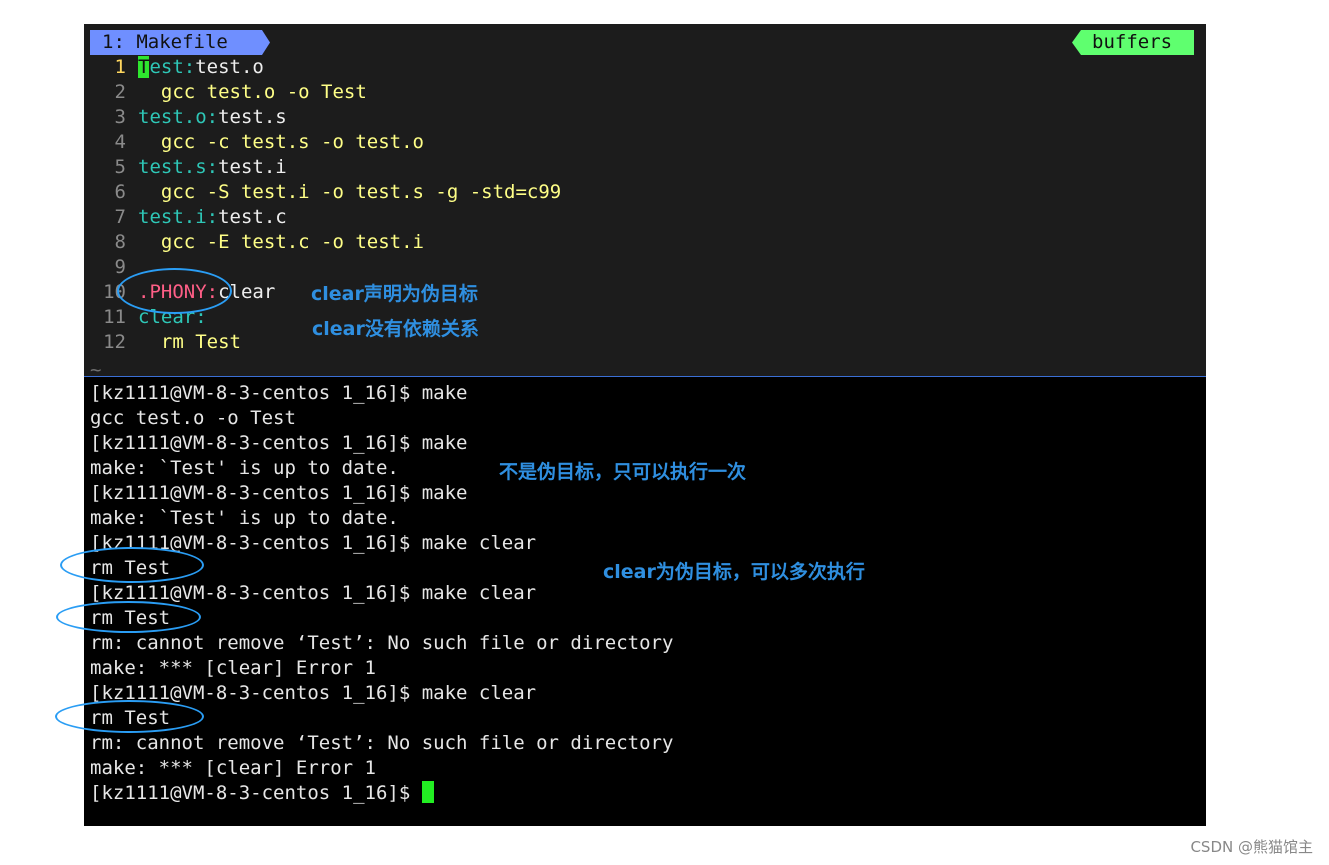 This screenshot has width=1329, height=865. I want to click on tab-makefile: 1: Makefile, so click(180, 42).